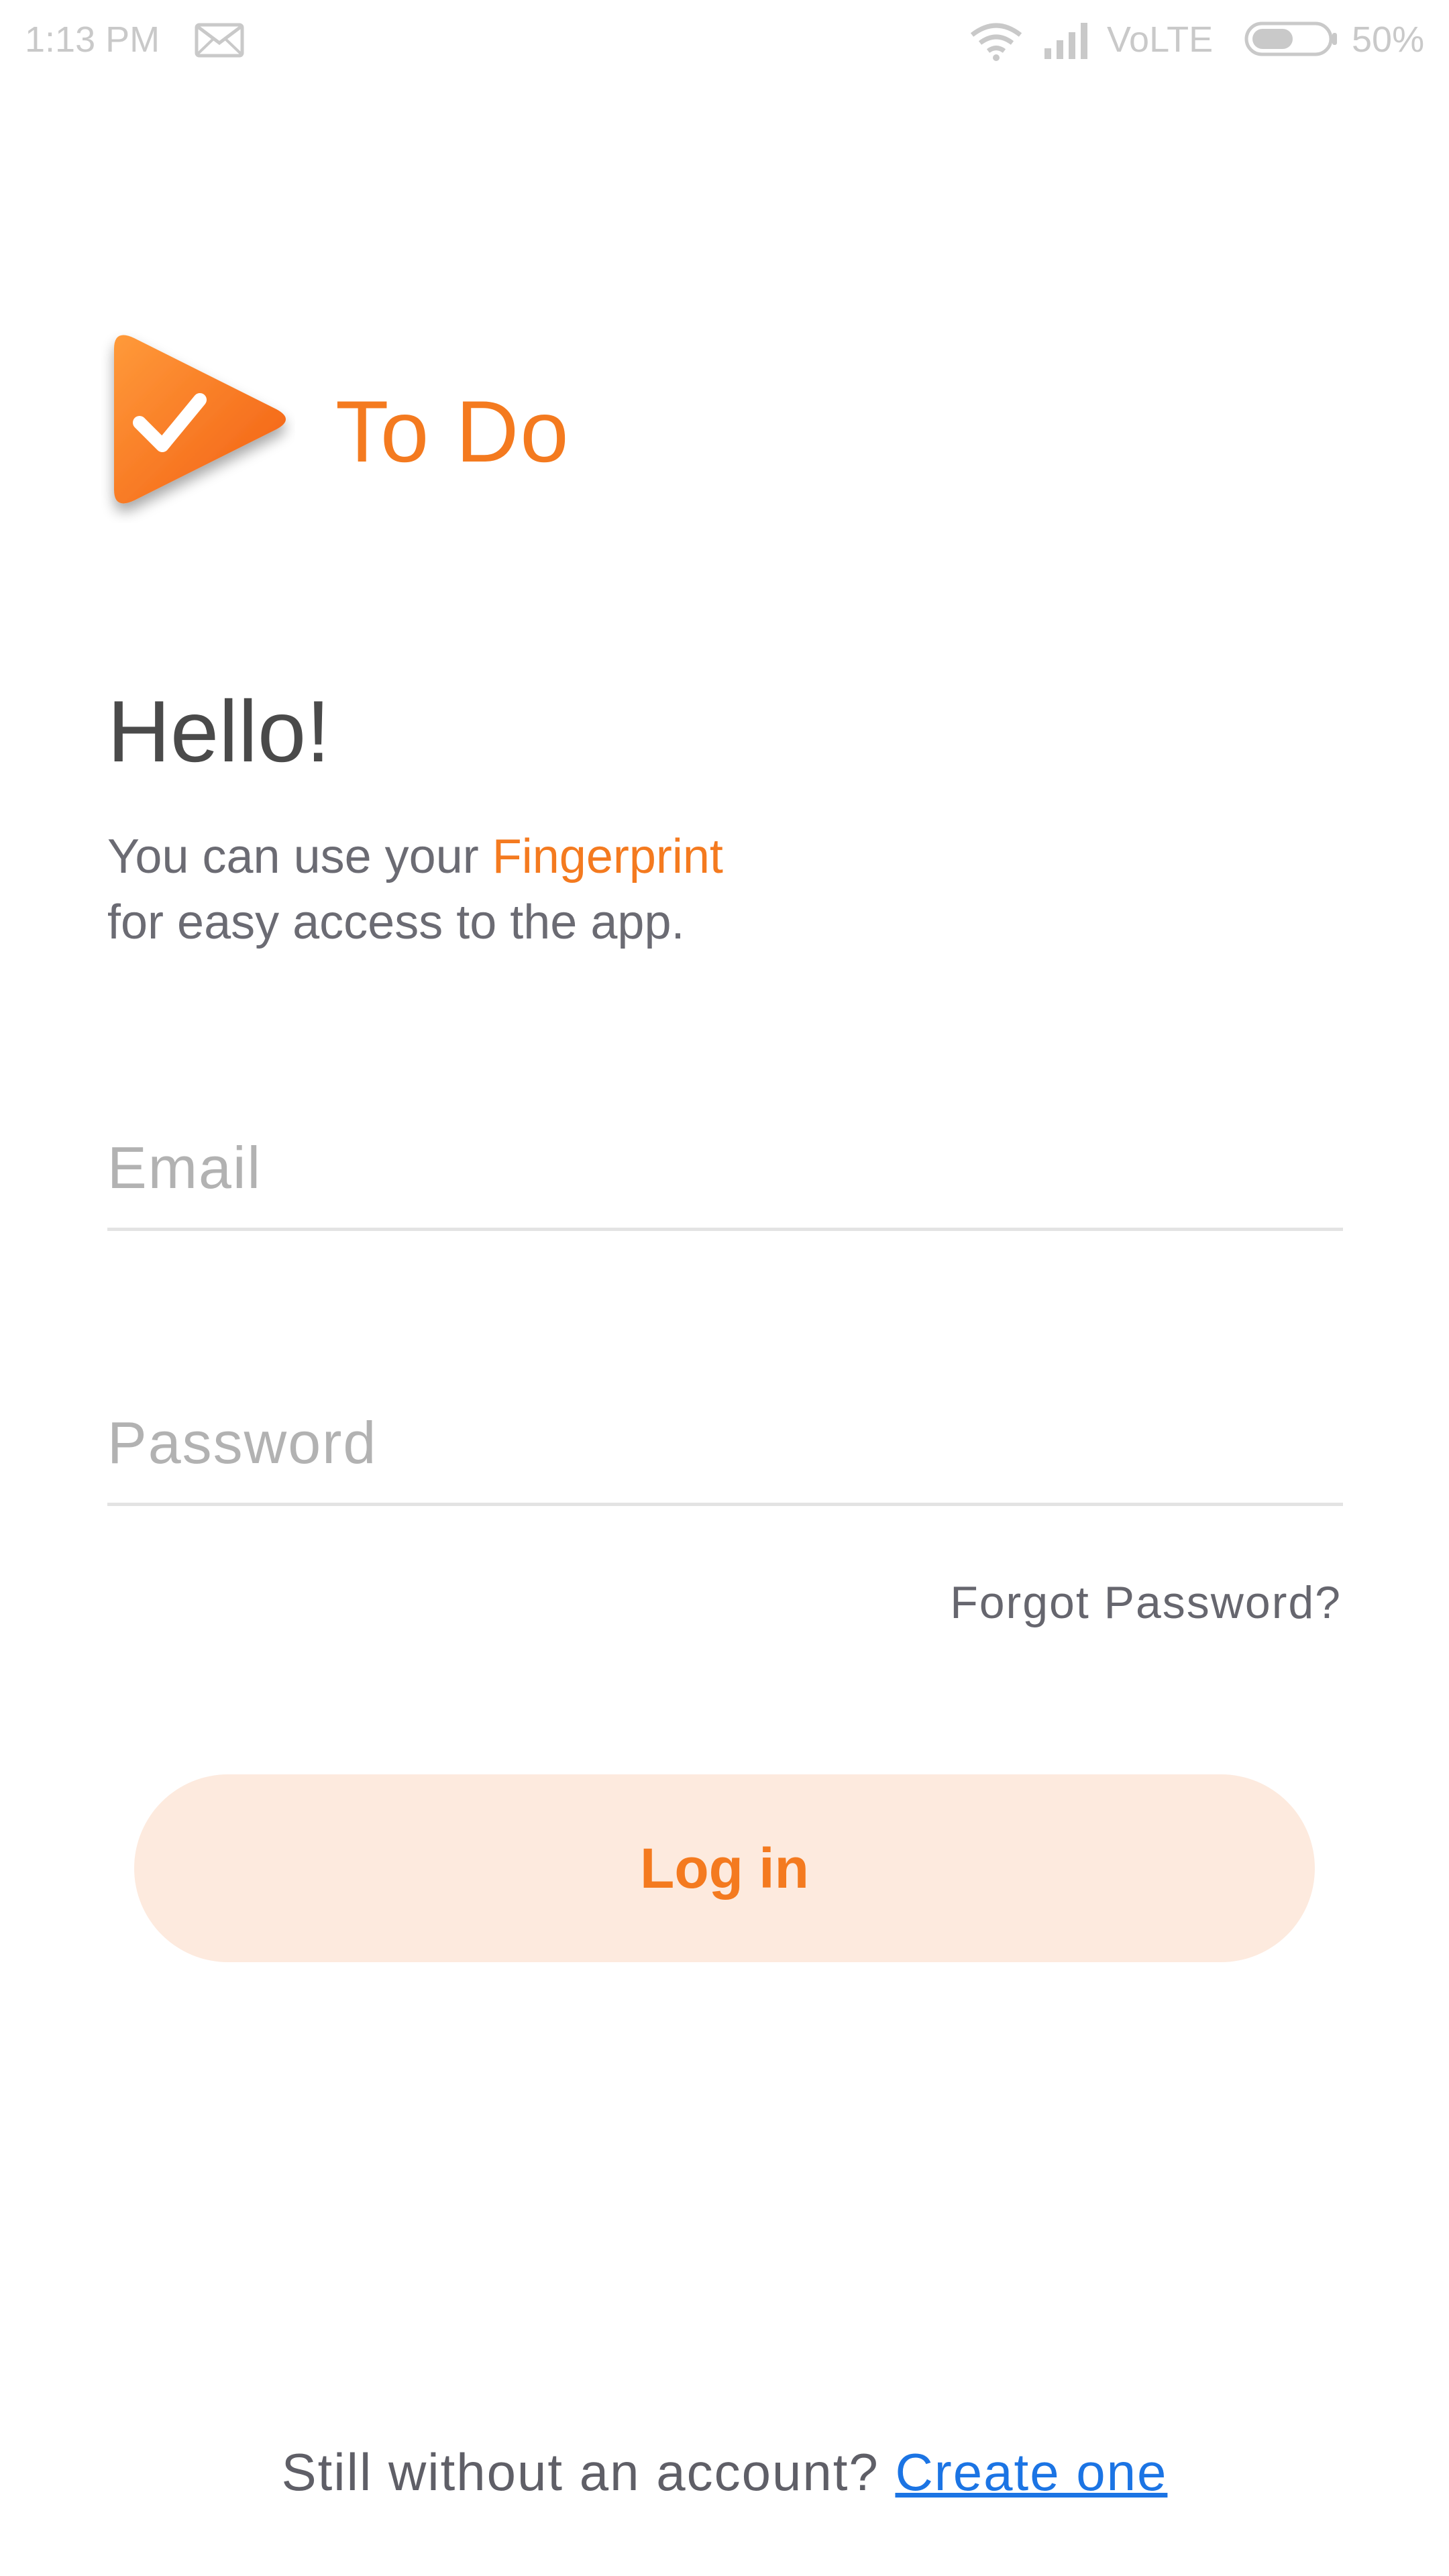 Image resolution: width=1449 pixels, height=2576 pixels. Describe the element at coordinates (452, 431) in the screenshot. I see `app-title: To Do` at that location.